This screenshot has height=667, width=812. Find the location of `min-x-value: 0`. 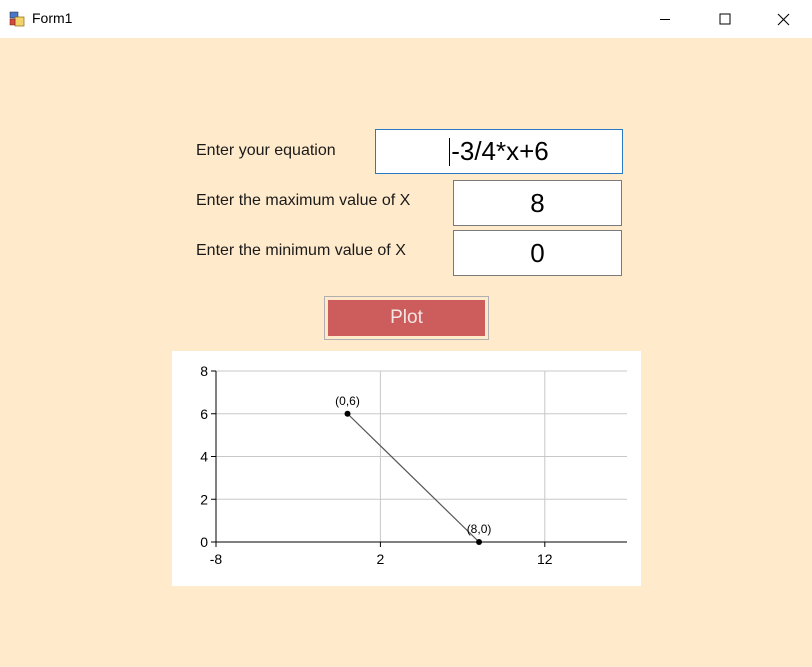

min-x-value: 0 is located at coordinates (537, 252).